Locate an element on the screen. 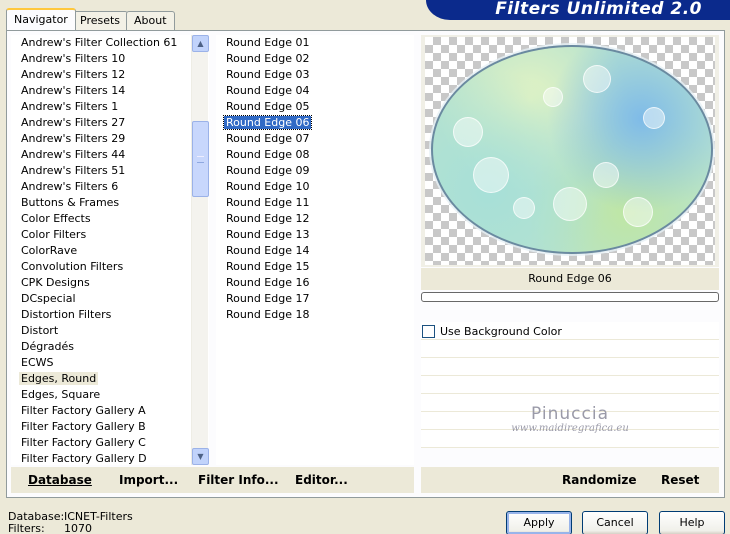 This screenshot has height=534, width=730. scroll-up-button: ▲ is located at coordinates (200, 43).